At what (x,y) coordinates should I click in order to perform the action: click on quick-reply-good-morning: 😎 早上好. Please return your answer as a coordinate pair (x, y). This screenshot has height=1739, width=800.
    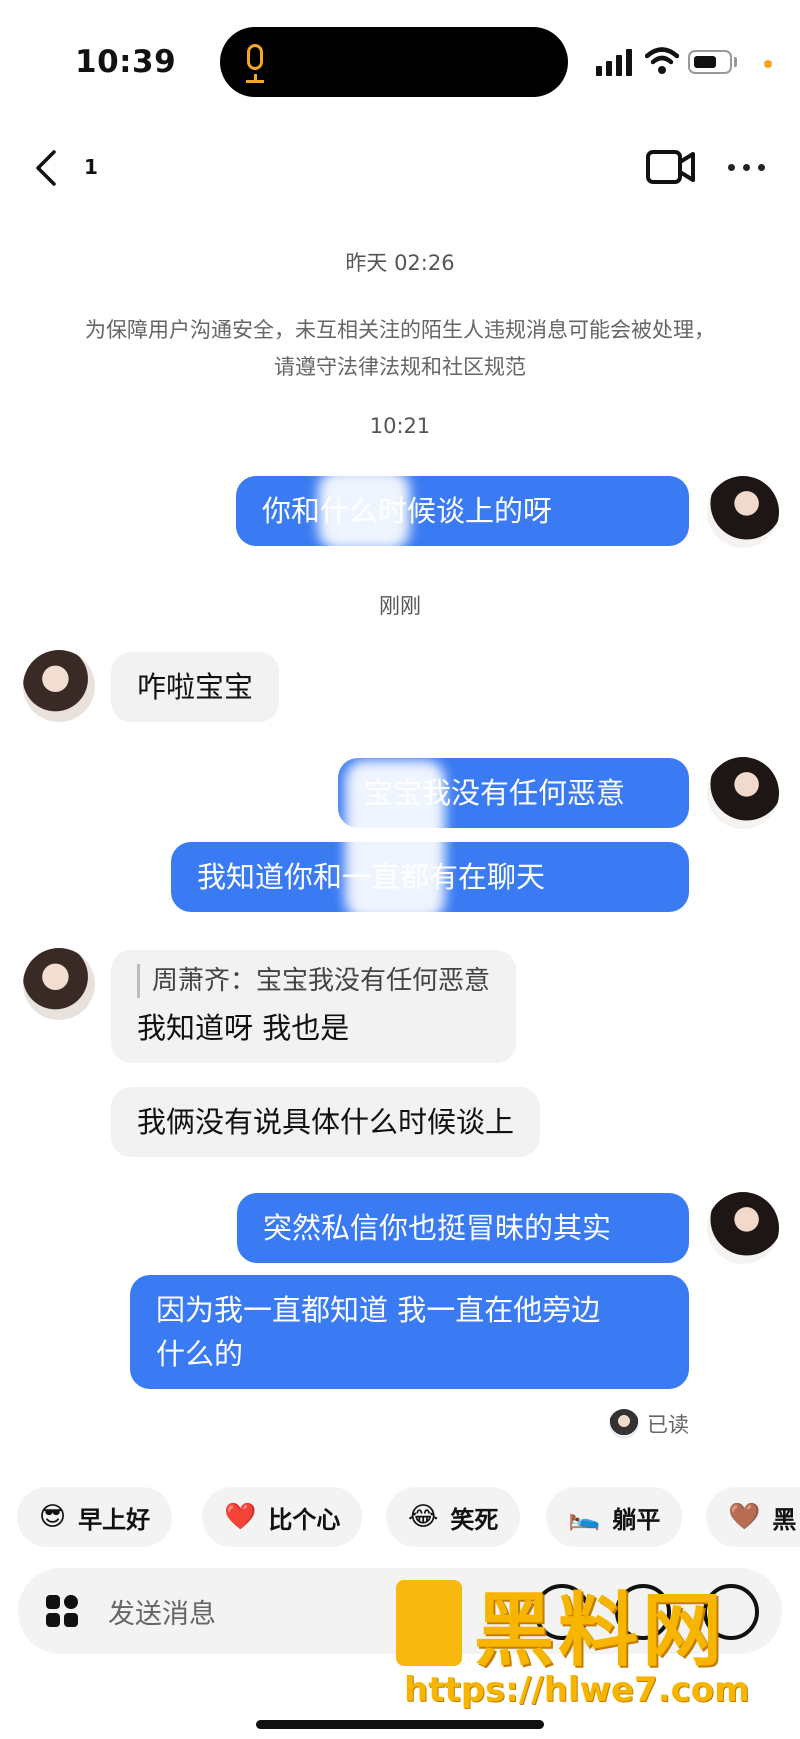
    Looking at the image, I should click on (95, 1517).